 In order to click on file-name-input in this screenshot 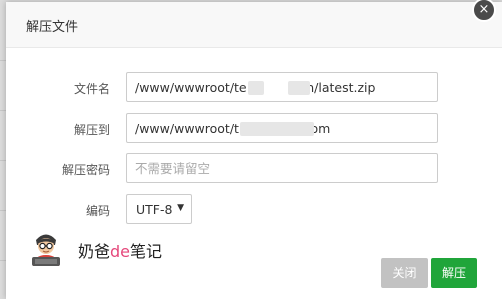, I will do `click(282, 87)`.